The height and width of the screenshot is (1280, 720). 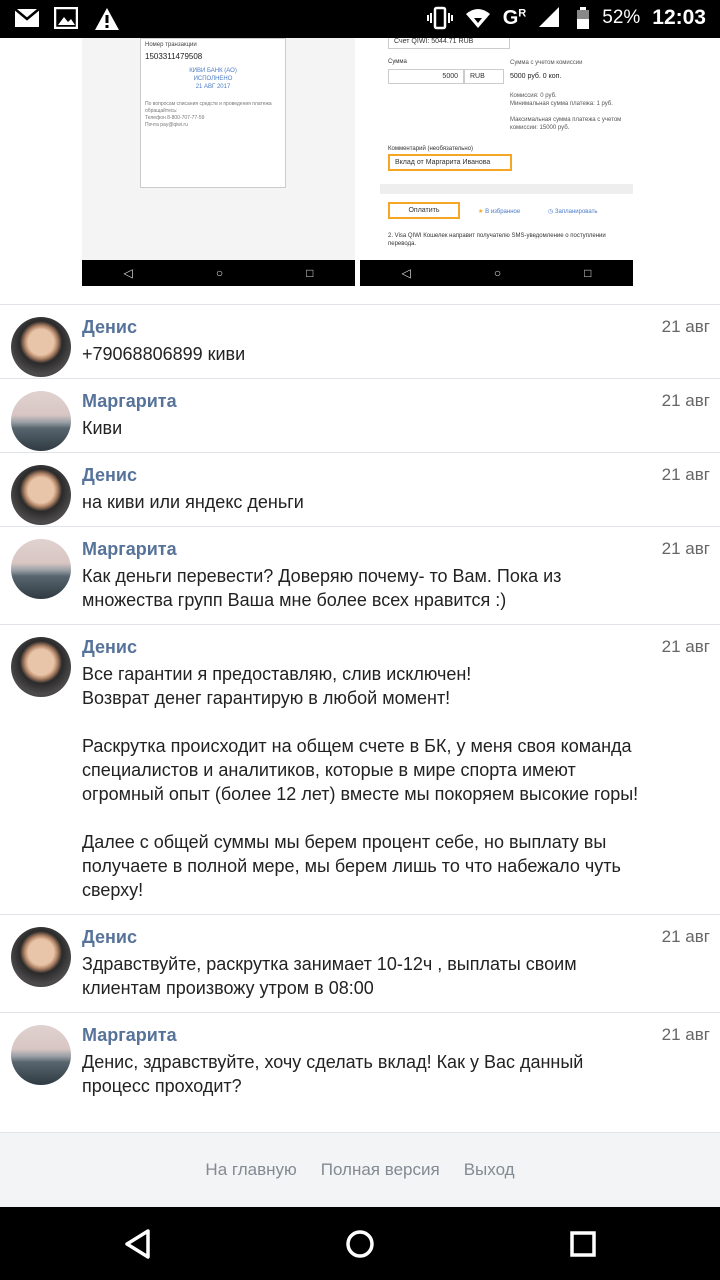 I want to click on battery-percent: 52%, so click(x=621, y=17).